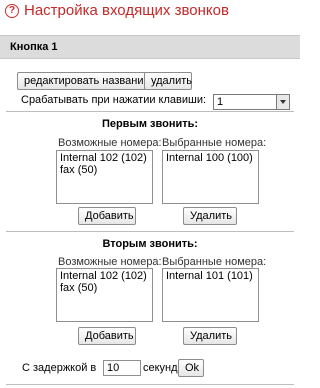  I want to click on page-header: ? Настройка входящих звонков, so click(150, 14).